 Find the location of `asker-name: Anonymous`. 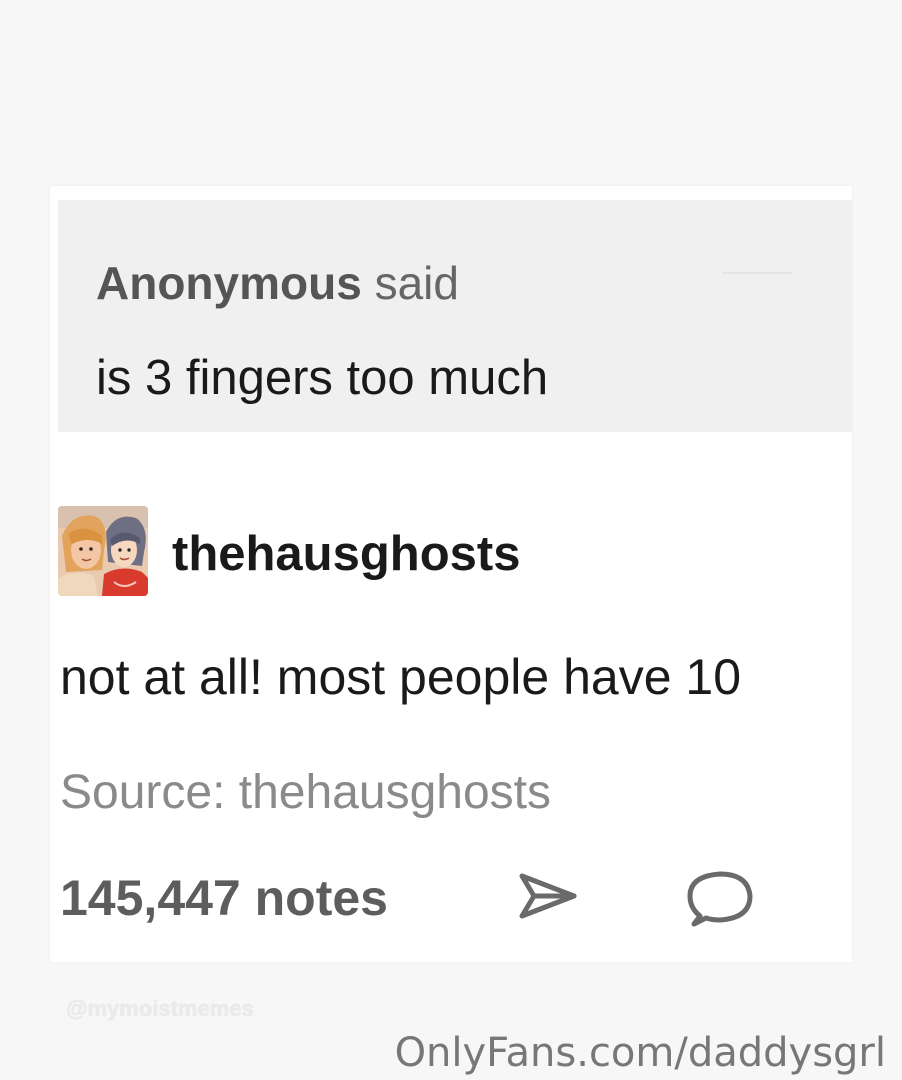

asker-name: Anonymous is located at coordinates (229, 283).